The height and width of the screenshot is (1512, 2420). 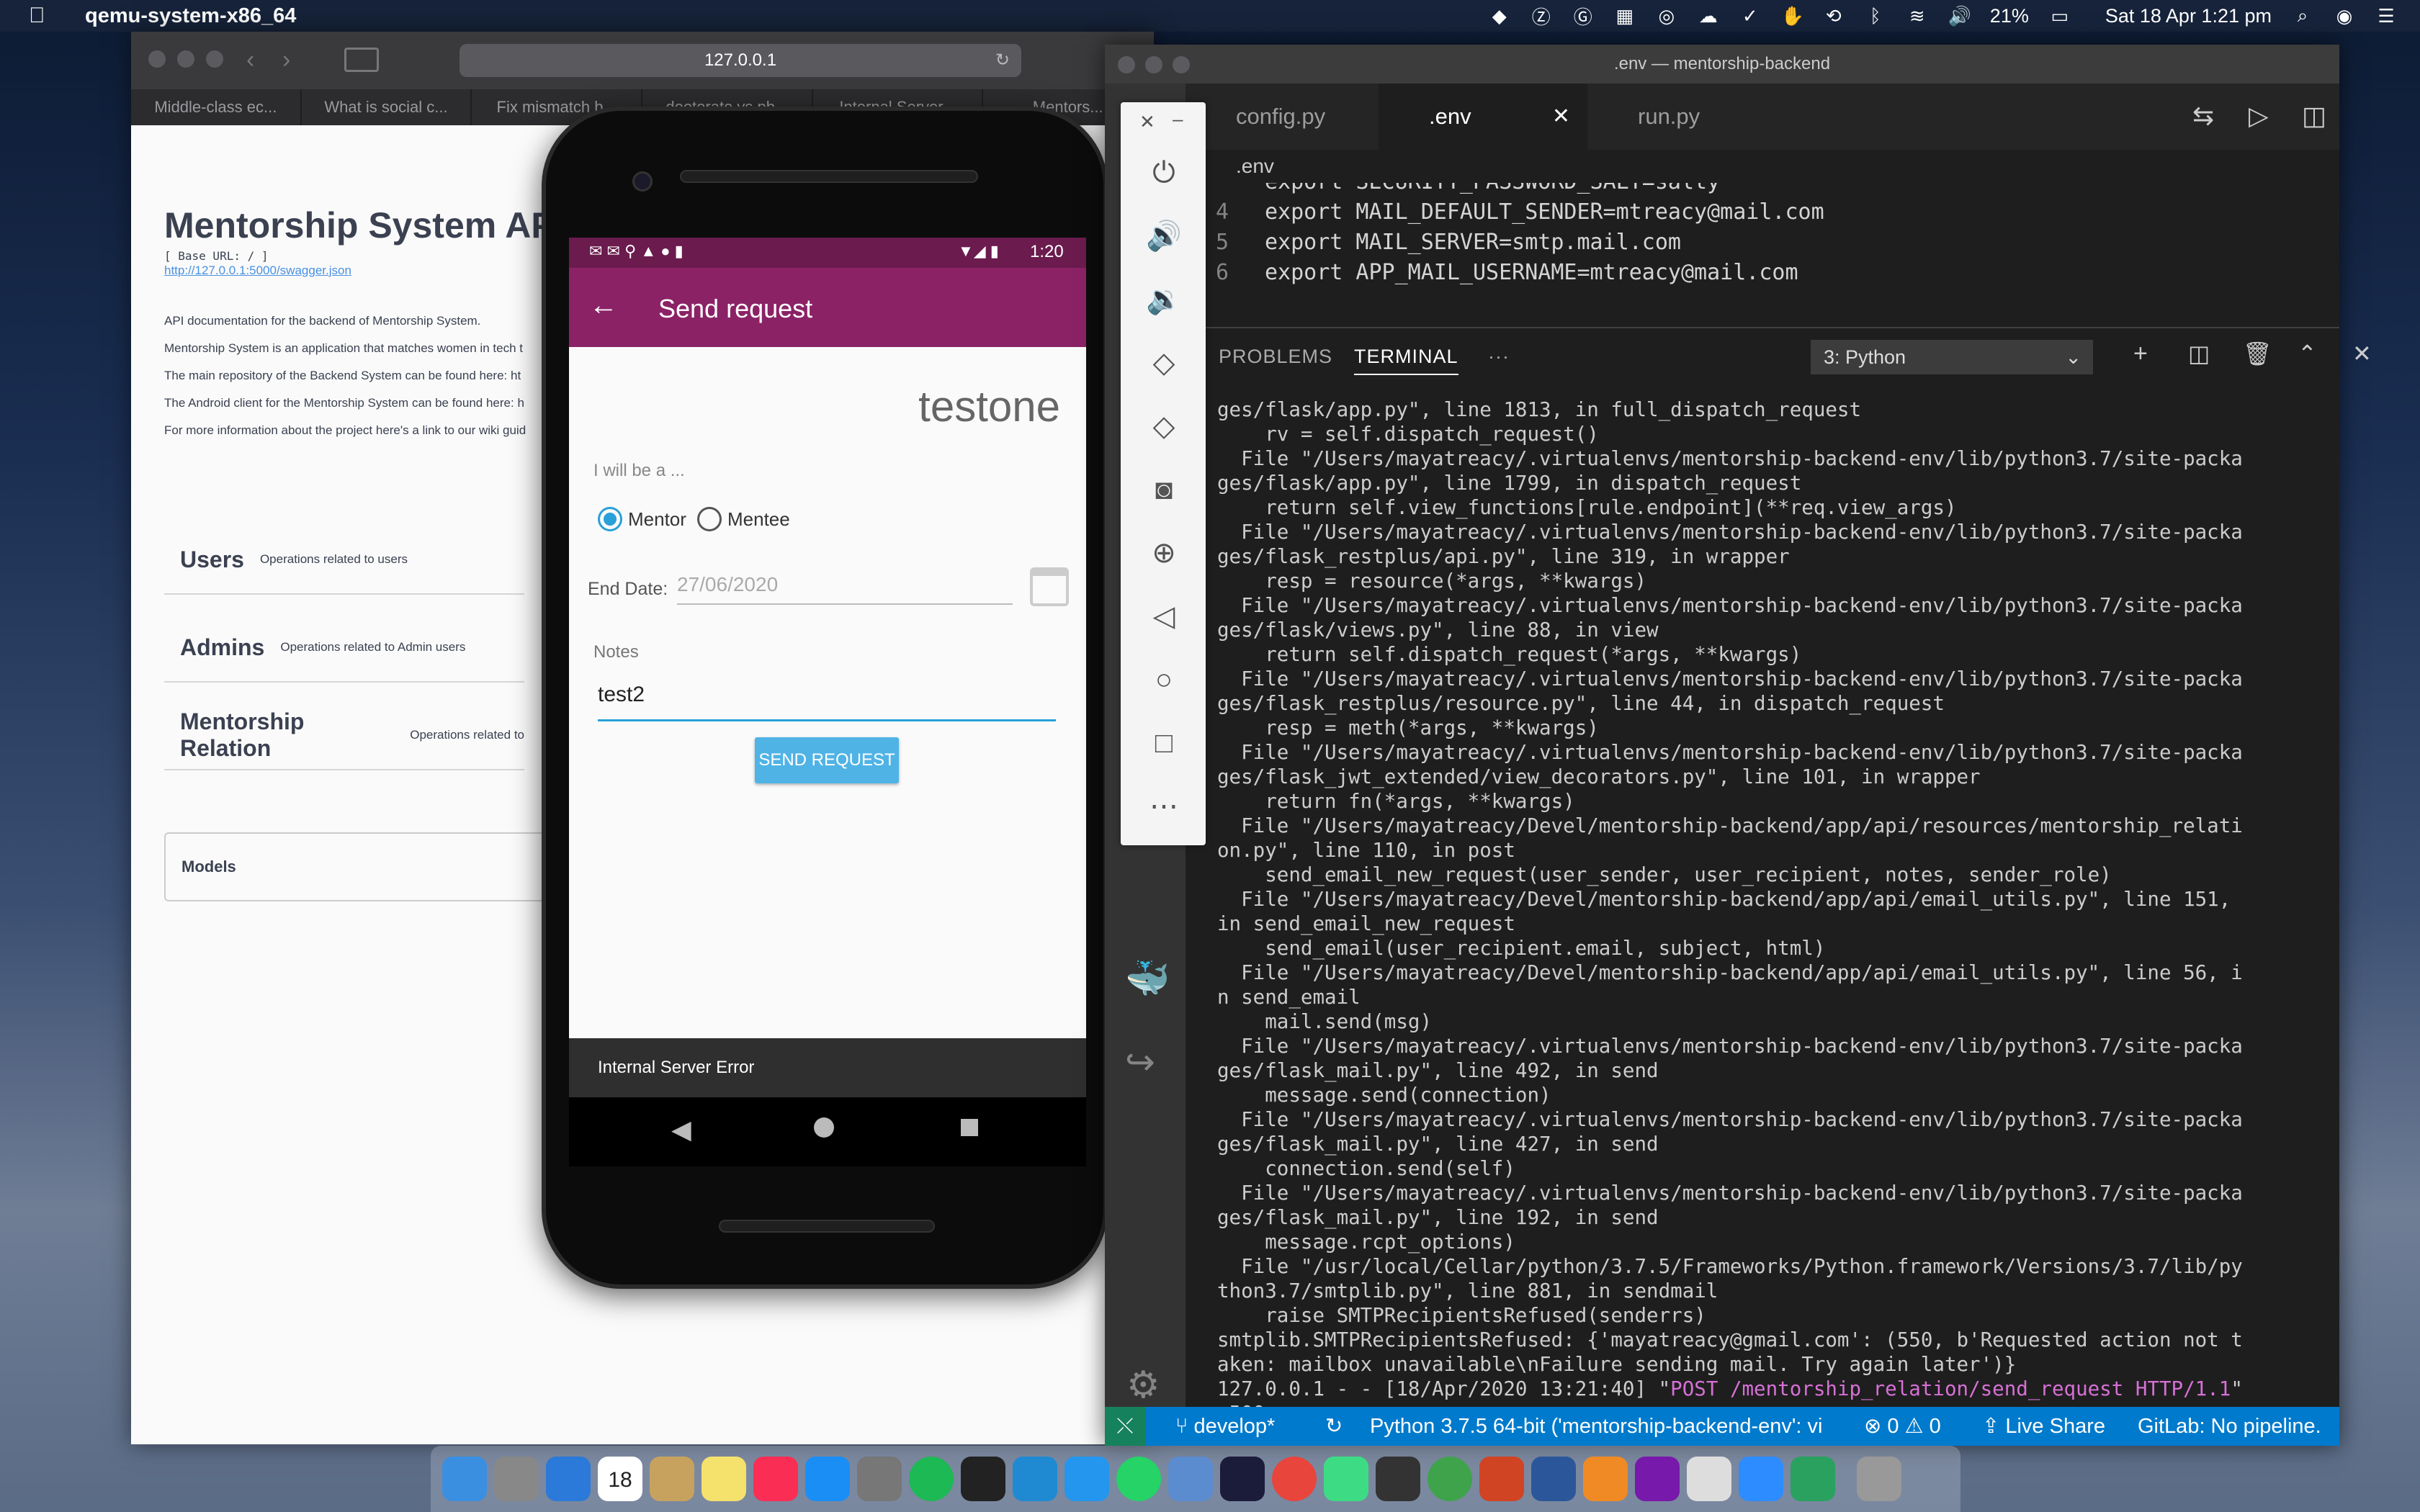 I want to click on live-share-icon: ↪, so click(x=1140, y=1062).